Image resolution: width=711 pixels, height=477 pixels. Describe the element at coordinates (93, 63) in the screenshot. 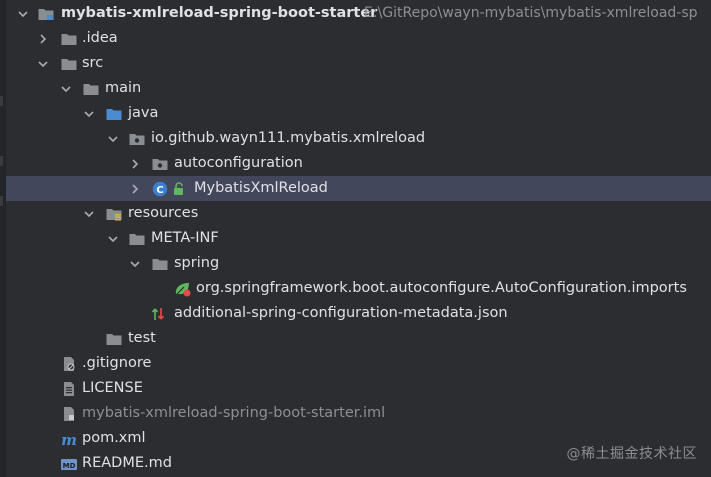

I see `tree-node-label: src` at that location.